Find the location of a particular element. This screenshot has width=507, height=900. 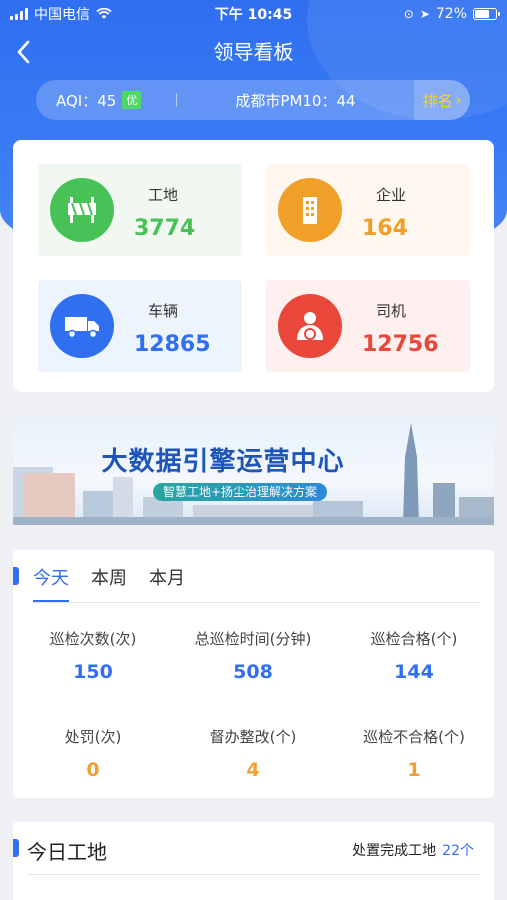

aqi-level-badge: 优 is located at coordinates (132, 100).